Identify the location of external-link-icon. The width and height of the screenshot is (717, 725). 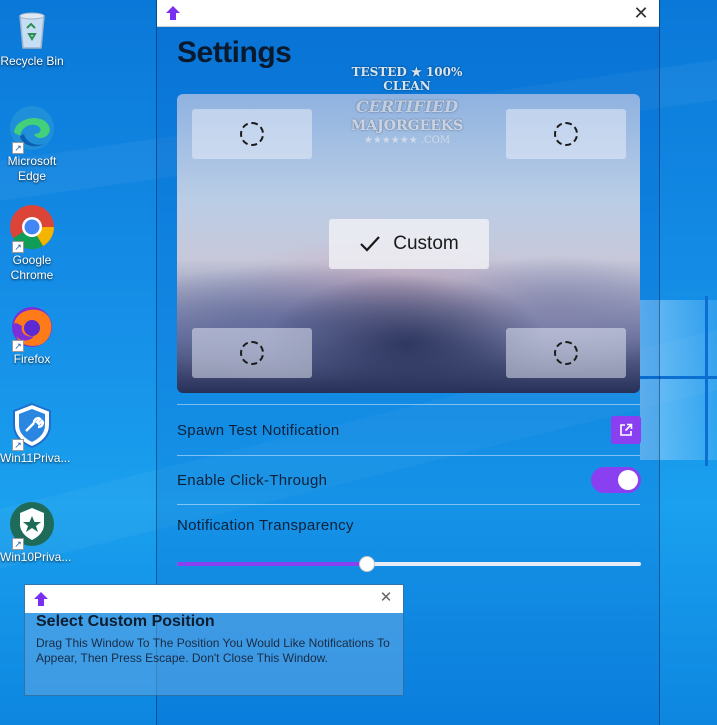
(626, 429).